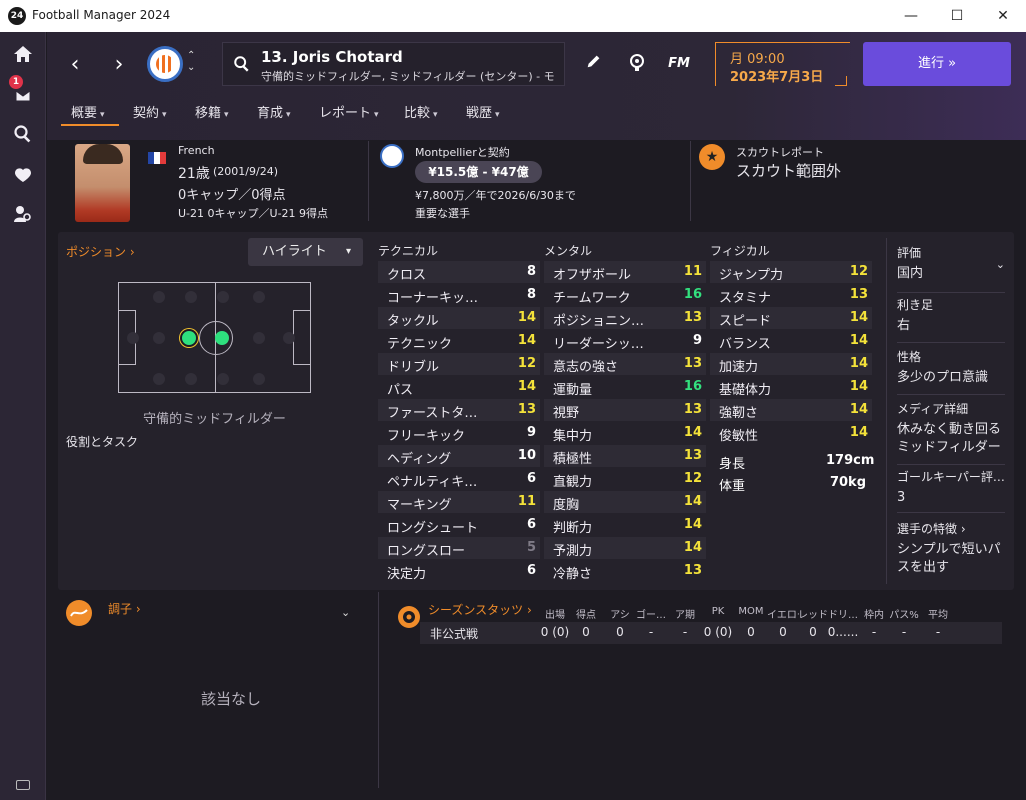 The width and height of the screenshot is (1026, 800). I want to click on mental-attr-row: 視野 13, so click(625, 410).